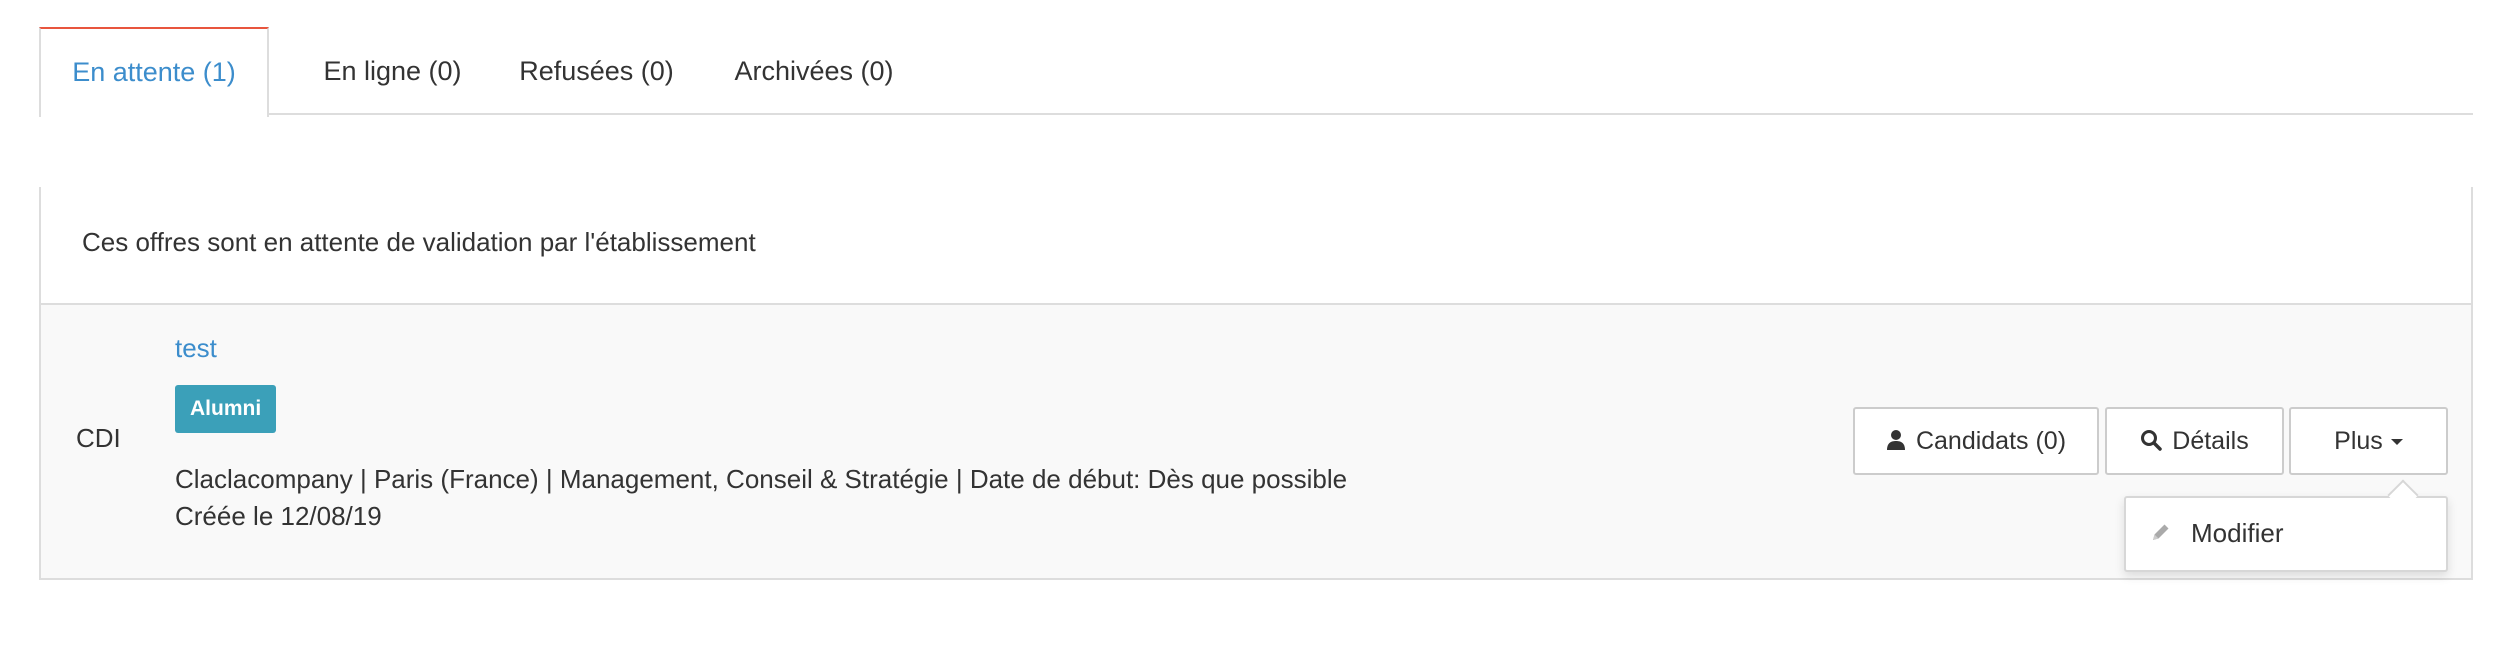  What do you see at coordinates (98, 438) in the screenshot?
I see `contract-type: CDI` at bounding box center [98, 438].